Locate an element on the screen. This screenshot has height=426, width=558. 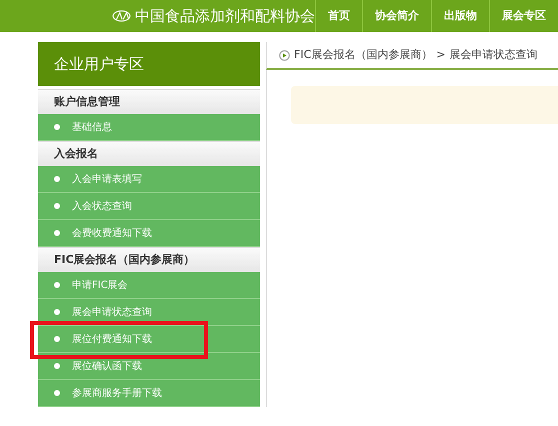
menu-item: 基础信息 is located at coordinates (149, 127).